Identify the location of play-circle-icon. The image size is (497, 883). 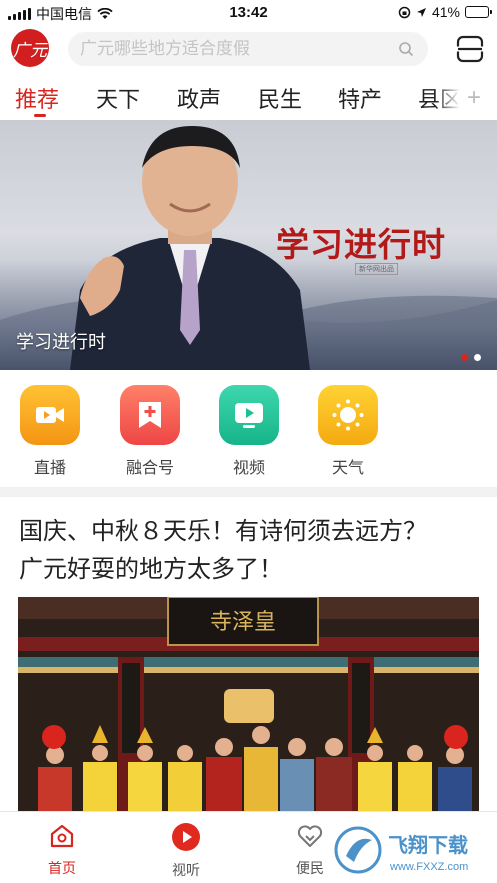
(186, 837).